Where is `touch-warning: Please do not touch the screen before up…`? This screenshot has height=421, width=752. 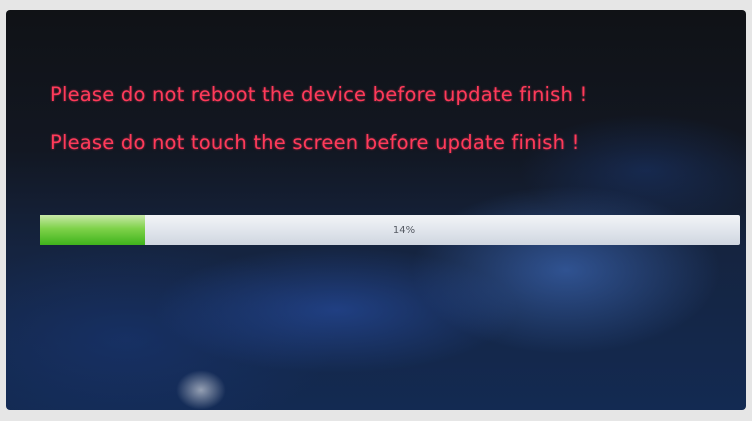 touch-warning: Please do not touch the screen before up… is located at coordinates (315, 142).